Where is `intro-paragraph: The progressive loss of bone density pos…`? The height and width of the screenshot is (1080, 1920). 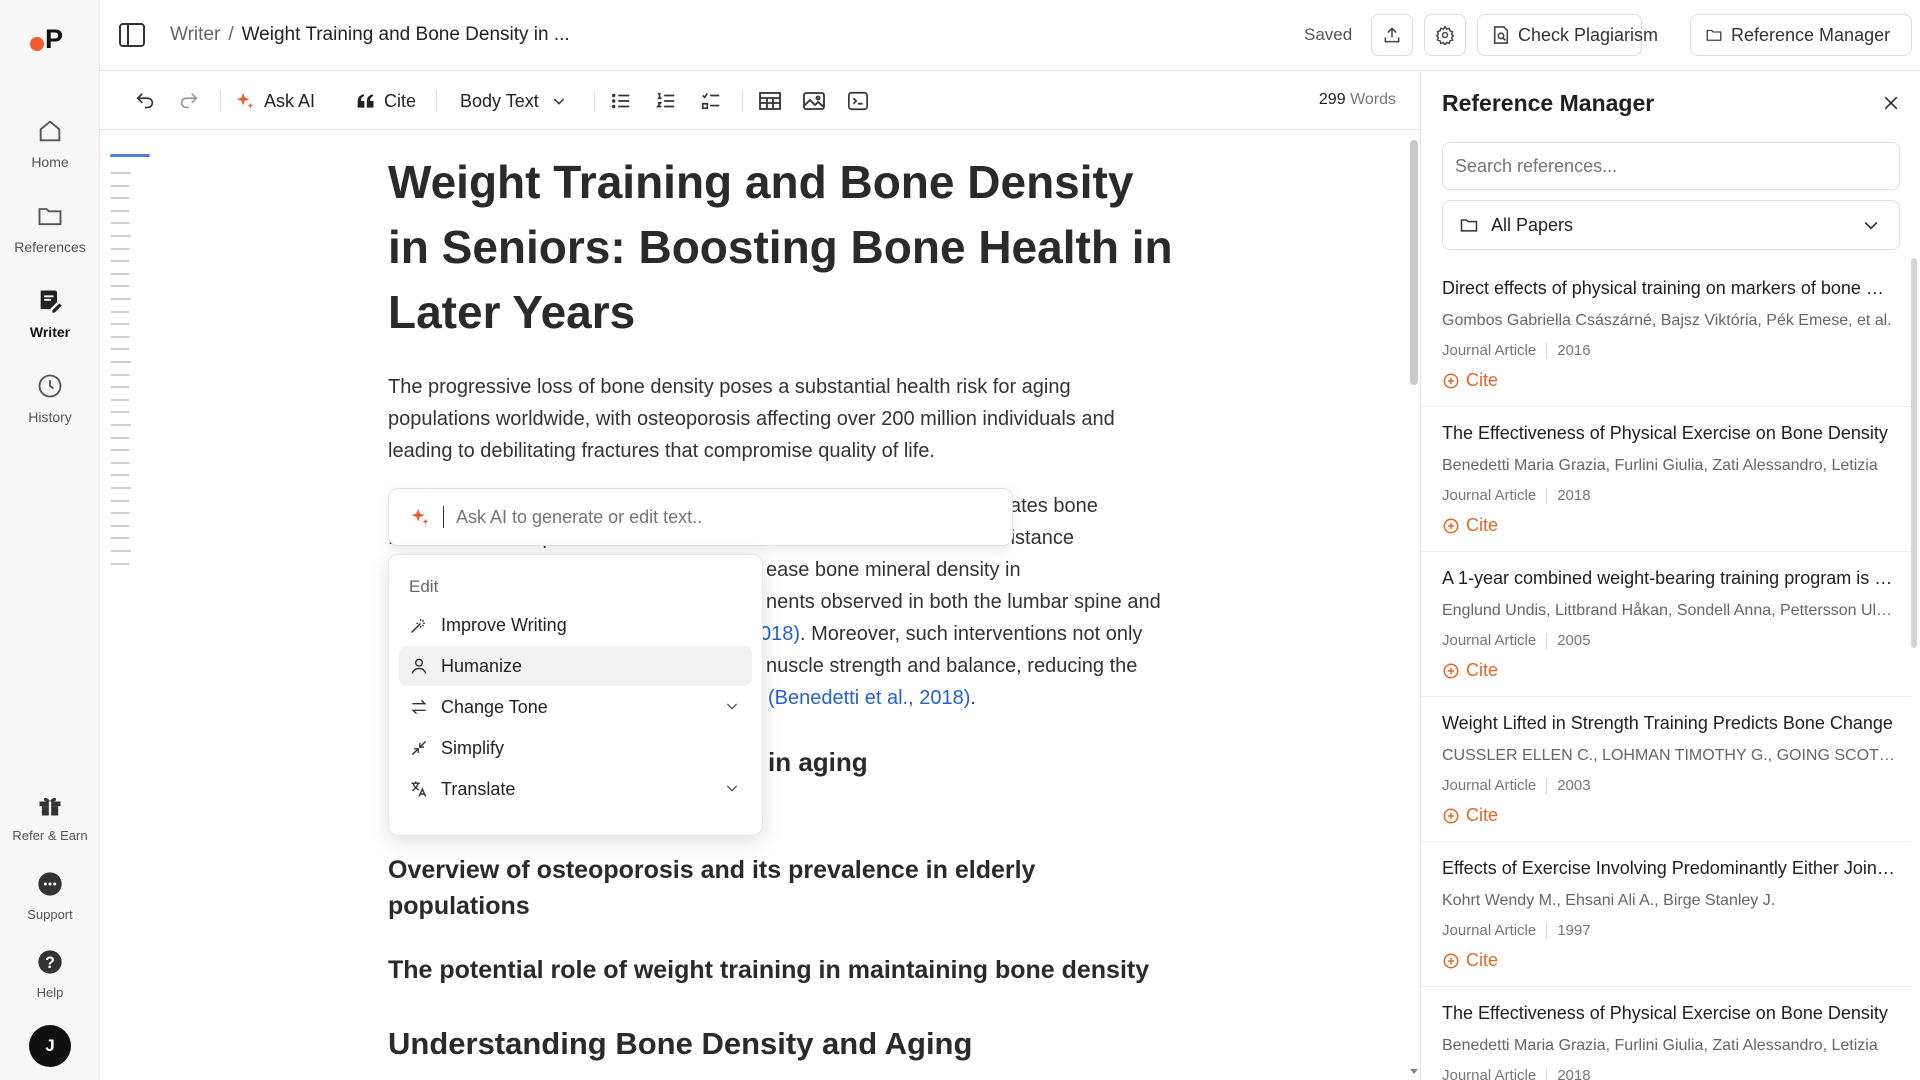
intro-paragraph: The progressive loss of bone density pos… is located at coordinates (788, 419).